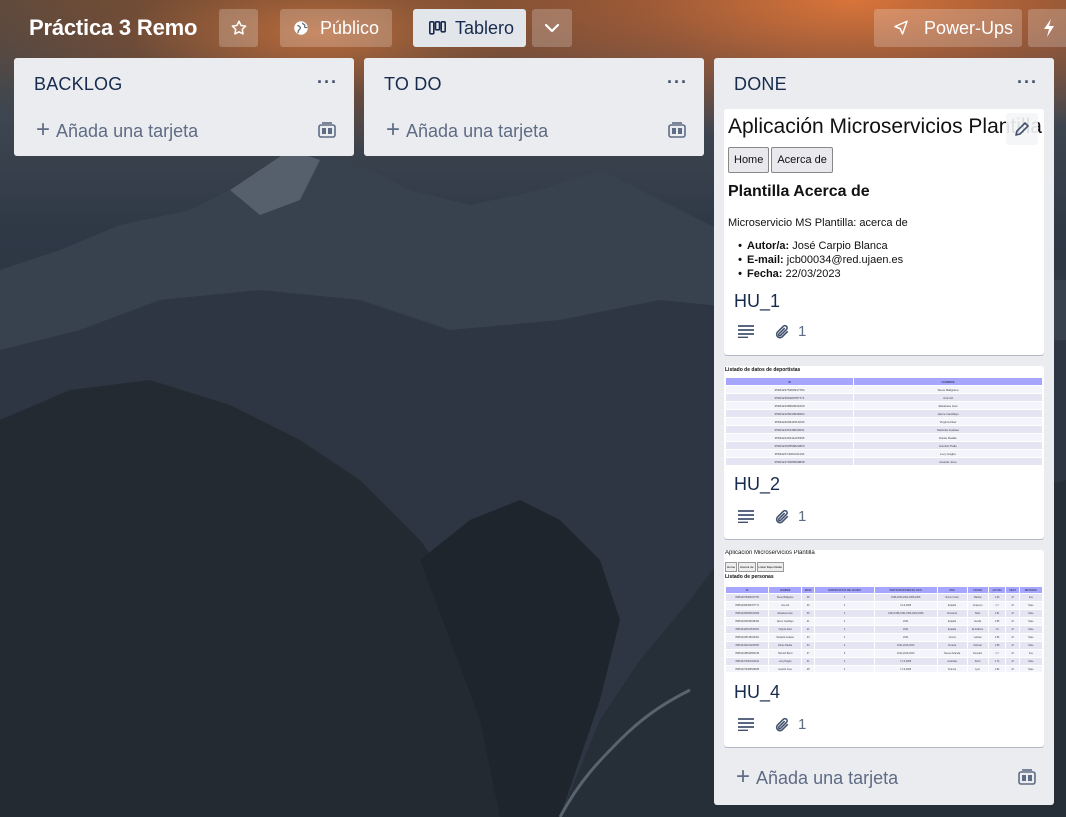 This screenshot has height=817, width=1066. What do you see at coordinates (905, 590) in the screenshot?
I see `cover-table-header: PARTICIPACIONES EN JJOO` at bounding box center [905, 590].